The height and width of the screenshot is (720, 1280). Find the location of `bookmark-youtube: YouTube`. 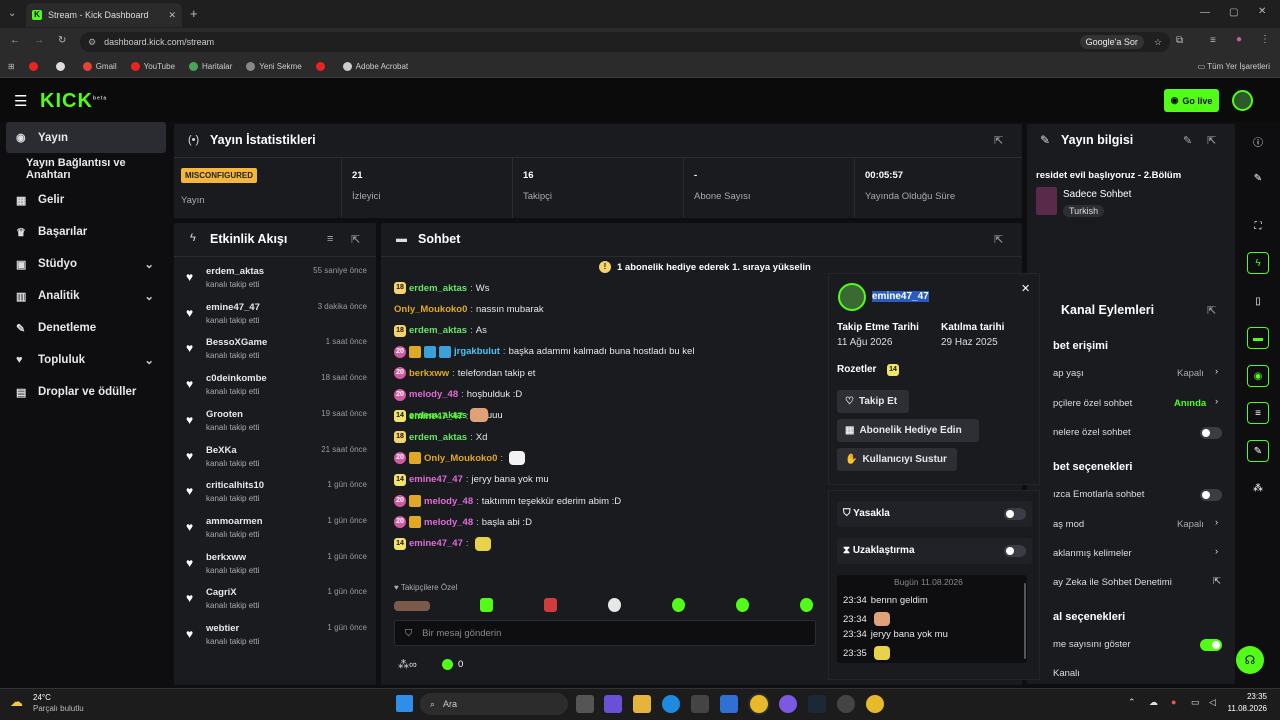

bookmark-youtube: YouTube is located at coordinates (152, 66).